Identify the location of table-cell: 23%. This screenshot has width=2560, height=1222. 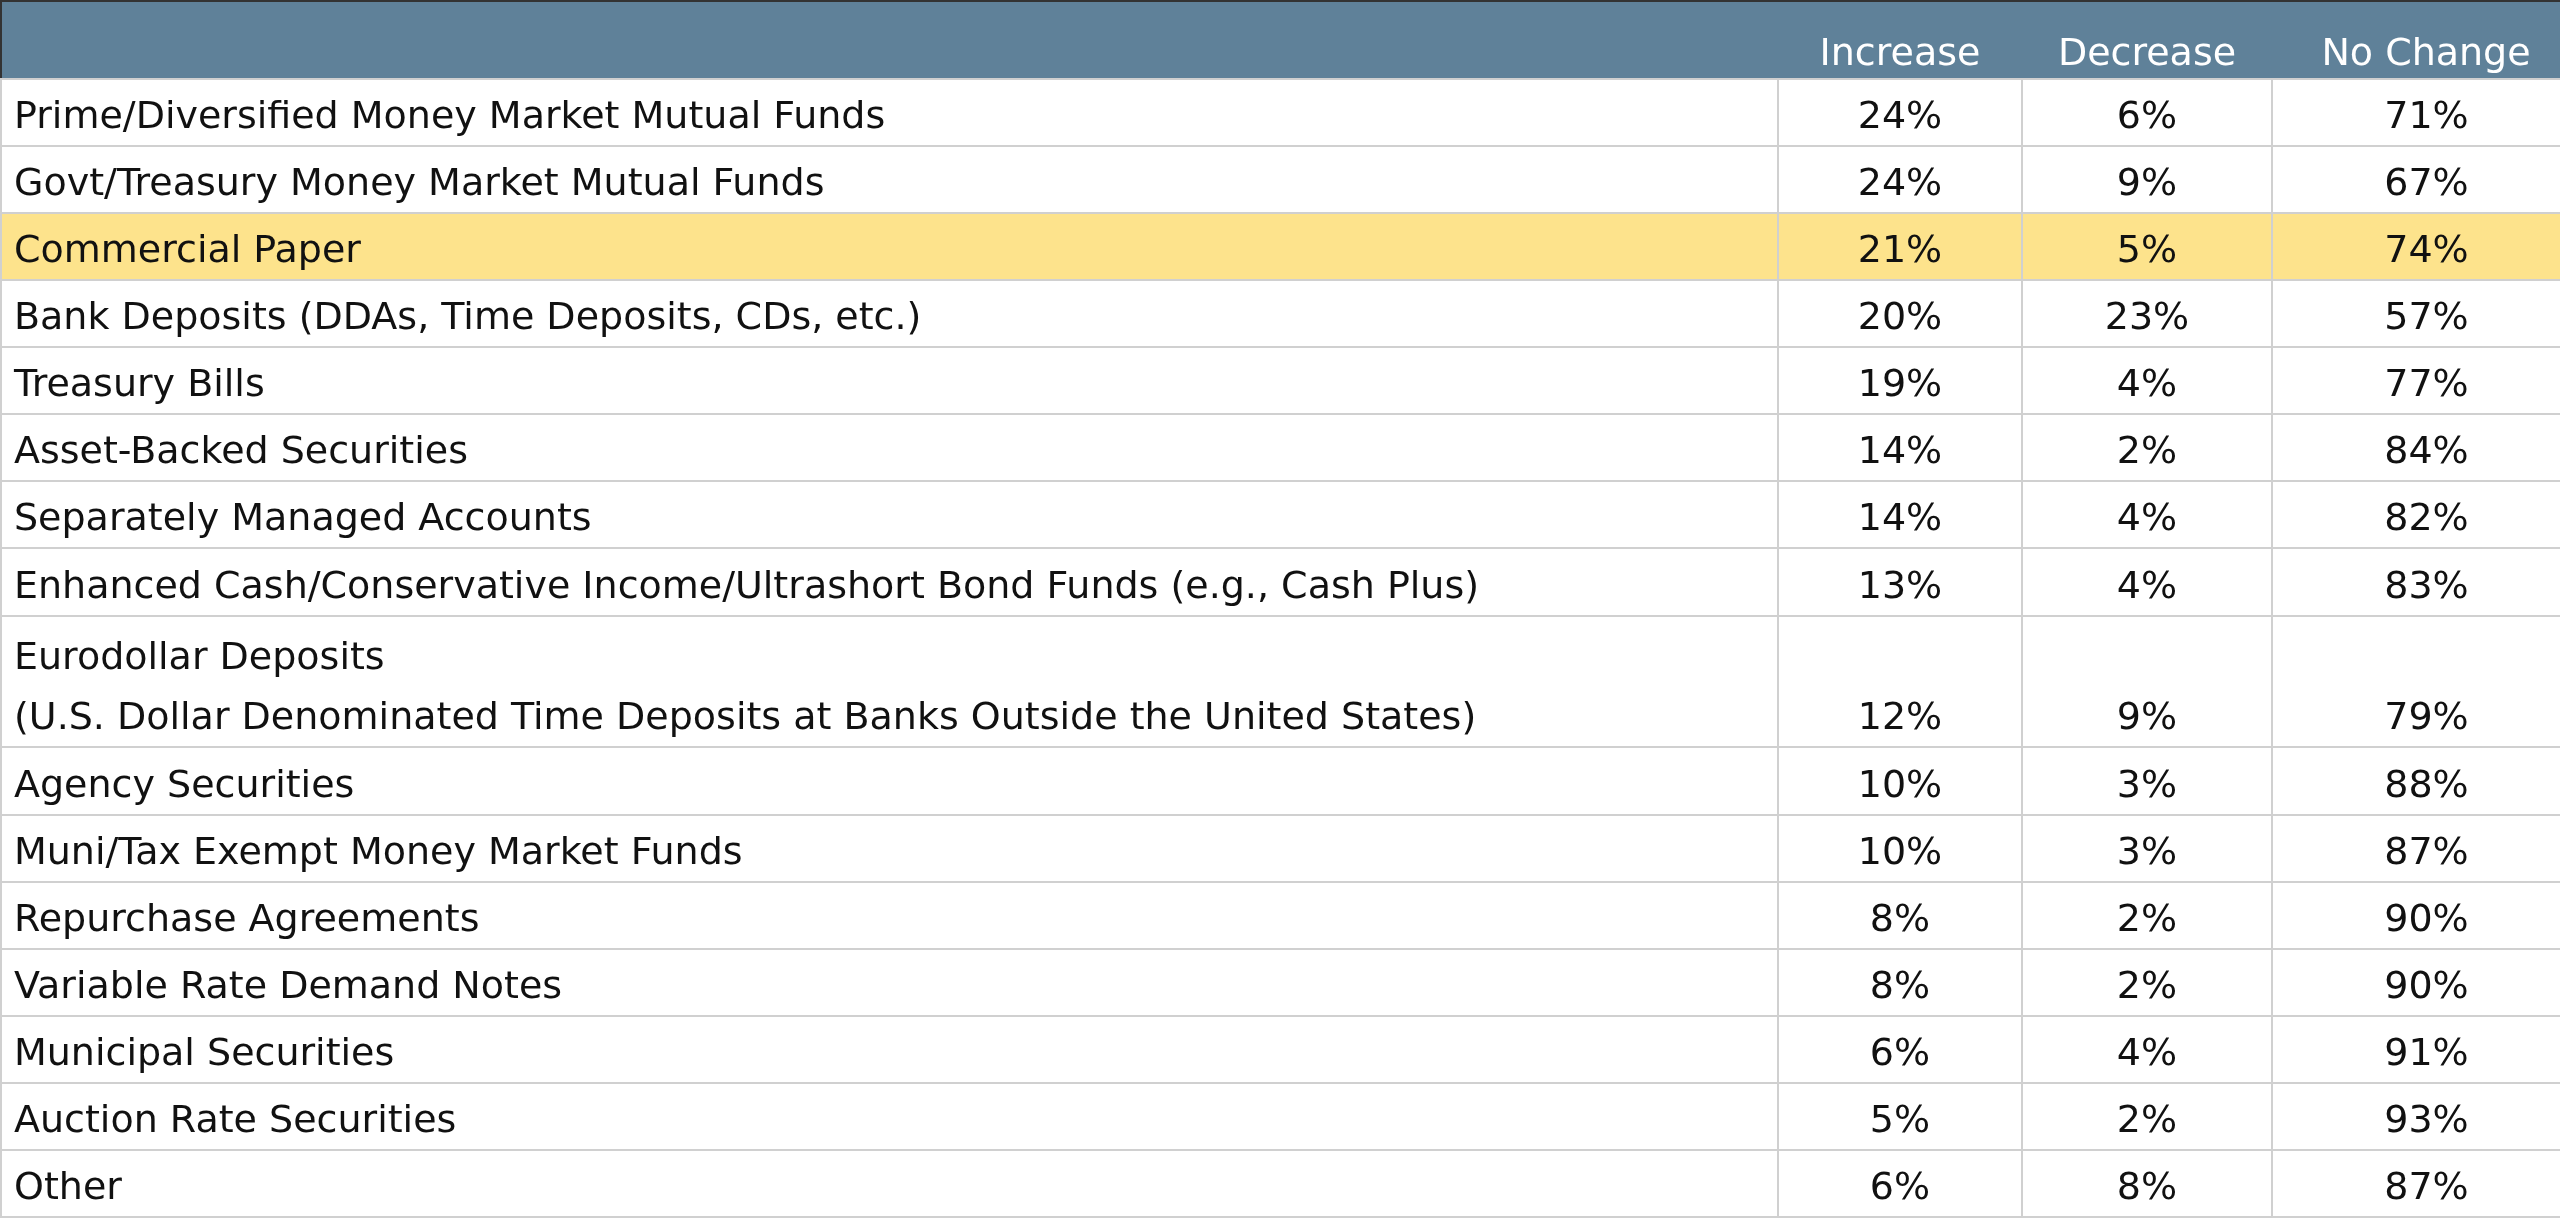
(2147, 316).